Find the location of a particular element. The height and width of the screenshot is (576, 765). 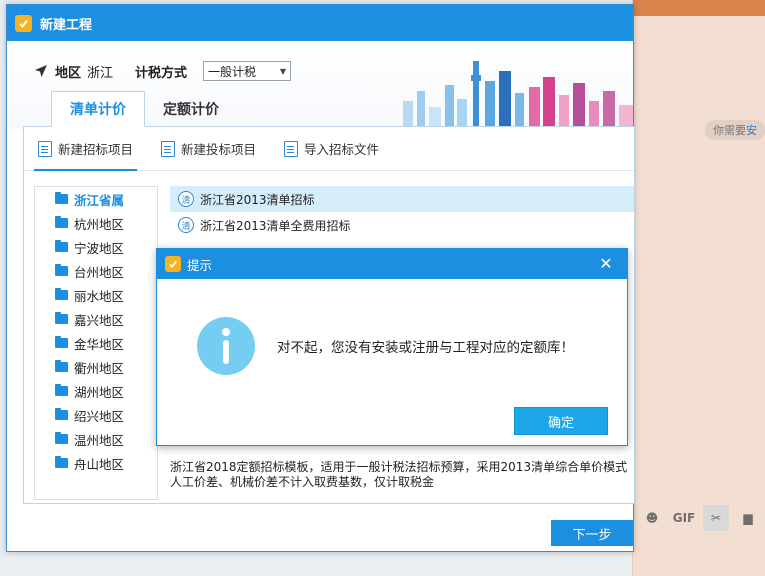

alert-title: 提示 is located at coordinates (200, 265).